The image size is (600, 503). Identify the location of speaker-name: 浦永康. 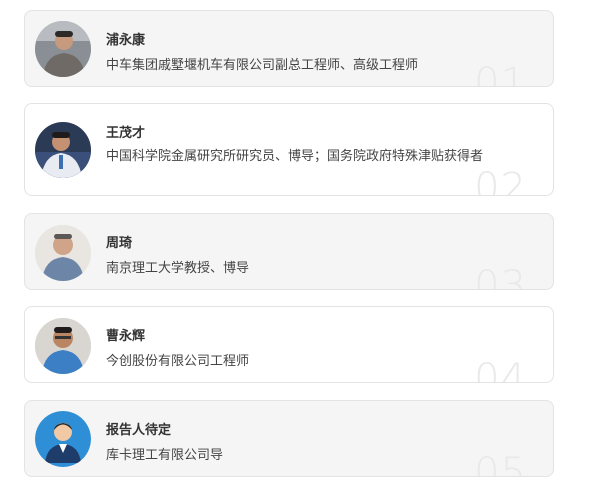
(126, 40).